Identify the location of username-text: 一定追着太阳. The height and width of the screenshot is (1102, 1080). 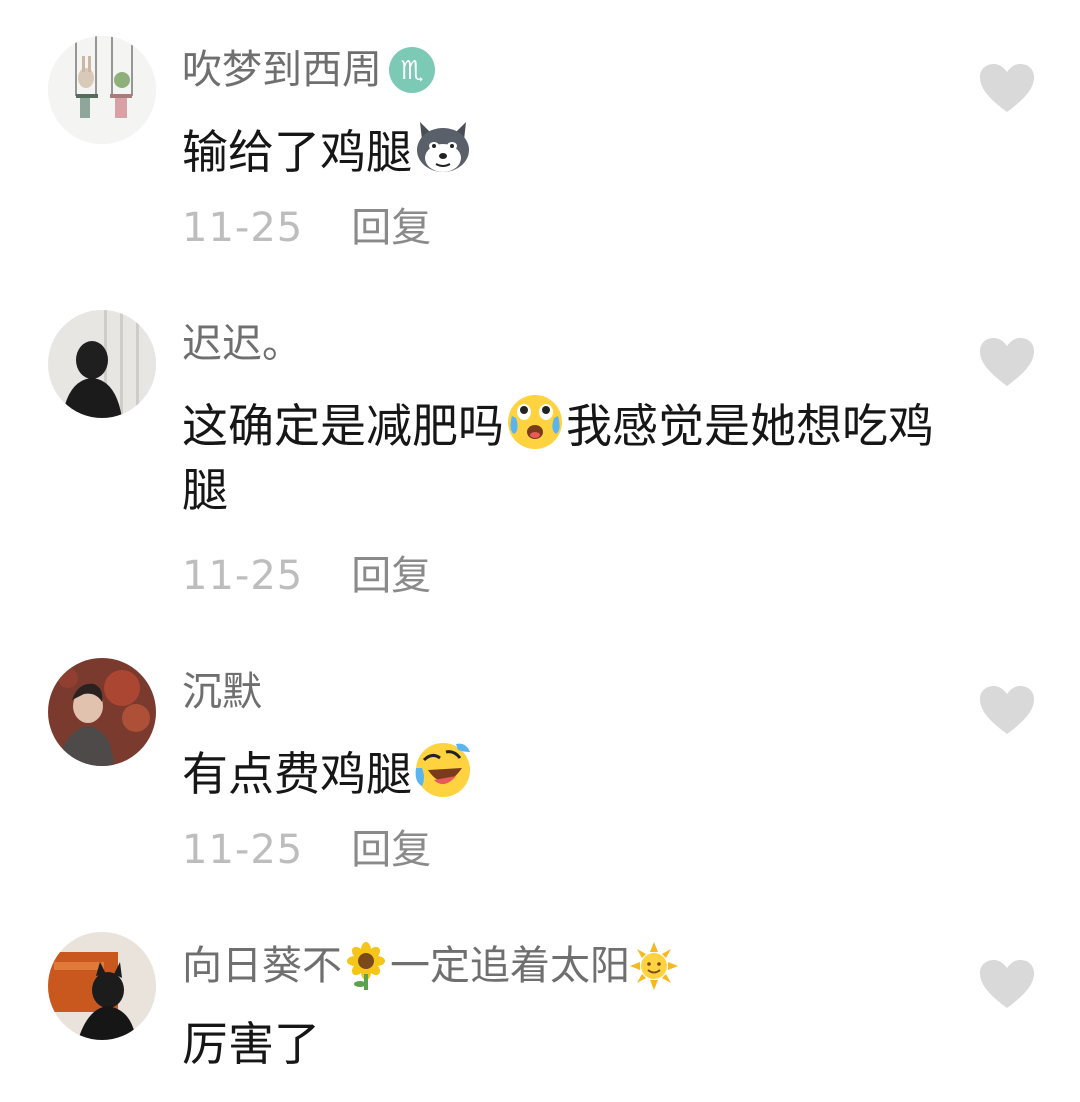
(510, 966).